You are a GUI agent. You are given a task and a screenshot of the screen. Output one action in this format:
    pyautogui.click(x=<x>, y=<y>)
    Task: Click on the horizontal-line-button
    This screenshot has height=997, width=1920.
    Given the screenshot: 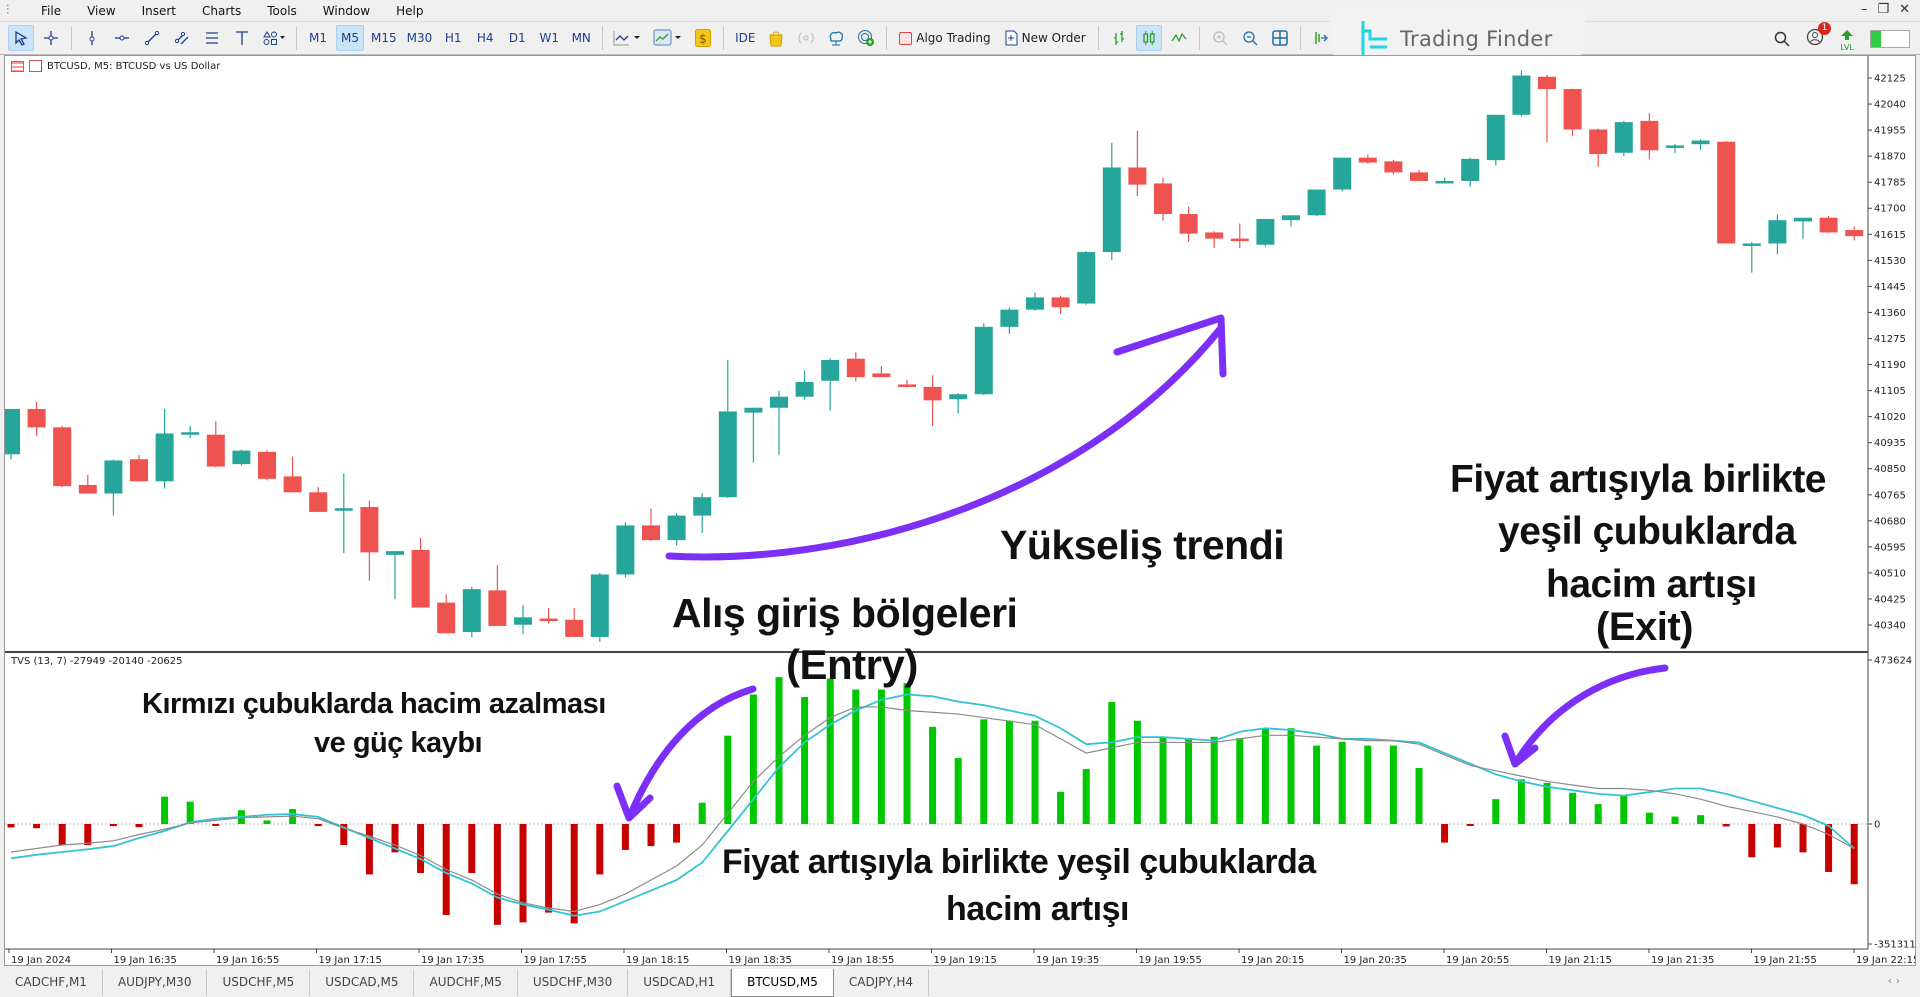 What is the action you would take?
    pyautogui.click(x=122, y=38)
    